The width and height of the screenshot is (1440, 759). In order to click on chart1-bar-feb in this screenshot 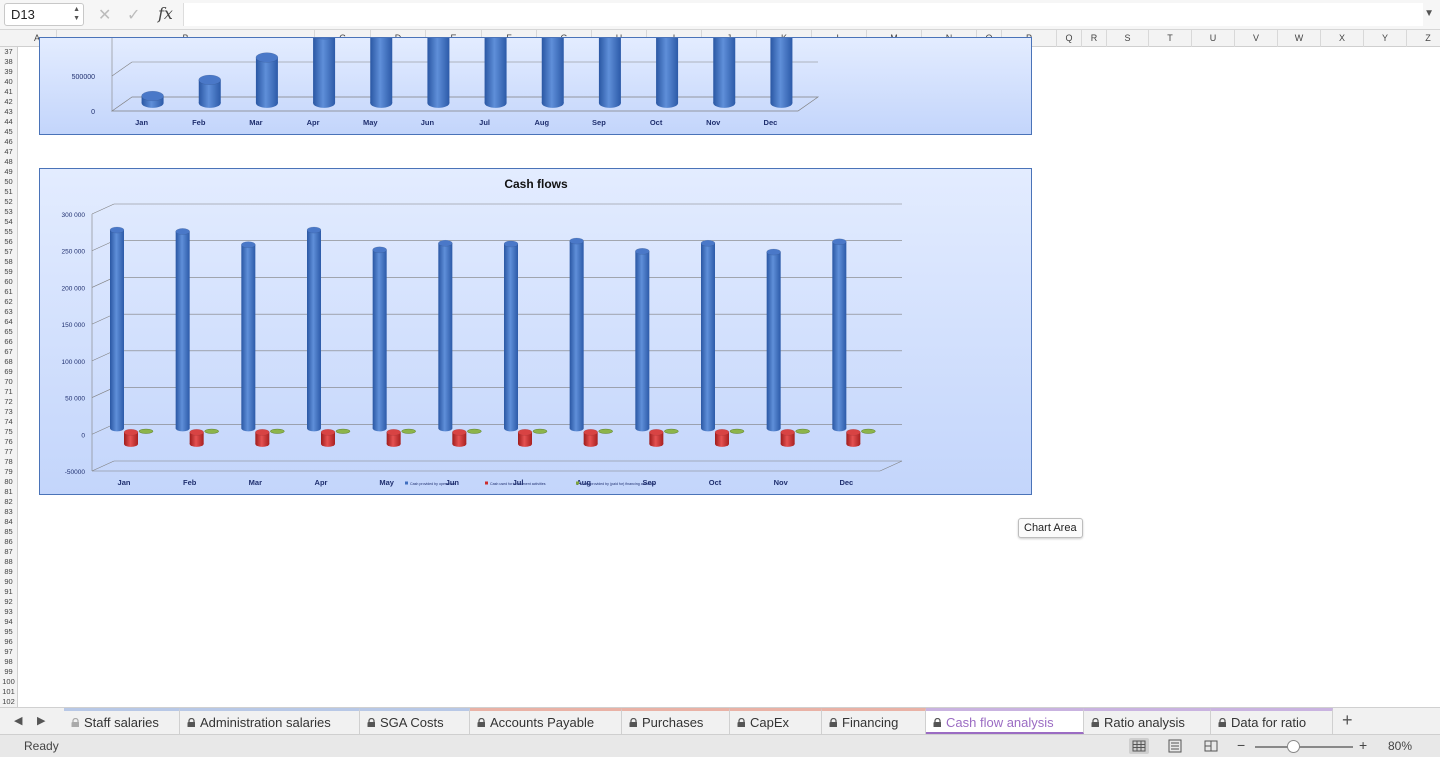, I will do `click(209, 91)`.